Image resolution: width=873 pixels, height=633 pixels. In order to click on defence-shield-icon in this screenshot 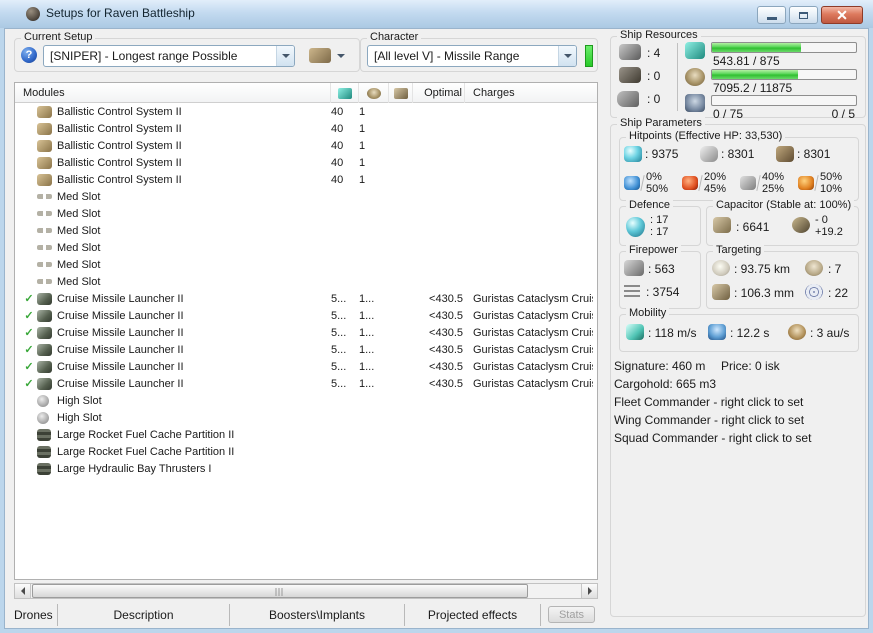, I will do `click(635, 227)`.